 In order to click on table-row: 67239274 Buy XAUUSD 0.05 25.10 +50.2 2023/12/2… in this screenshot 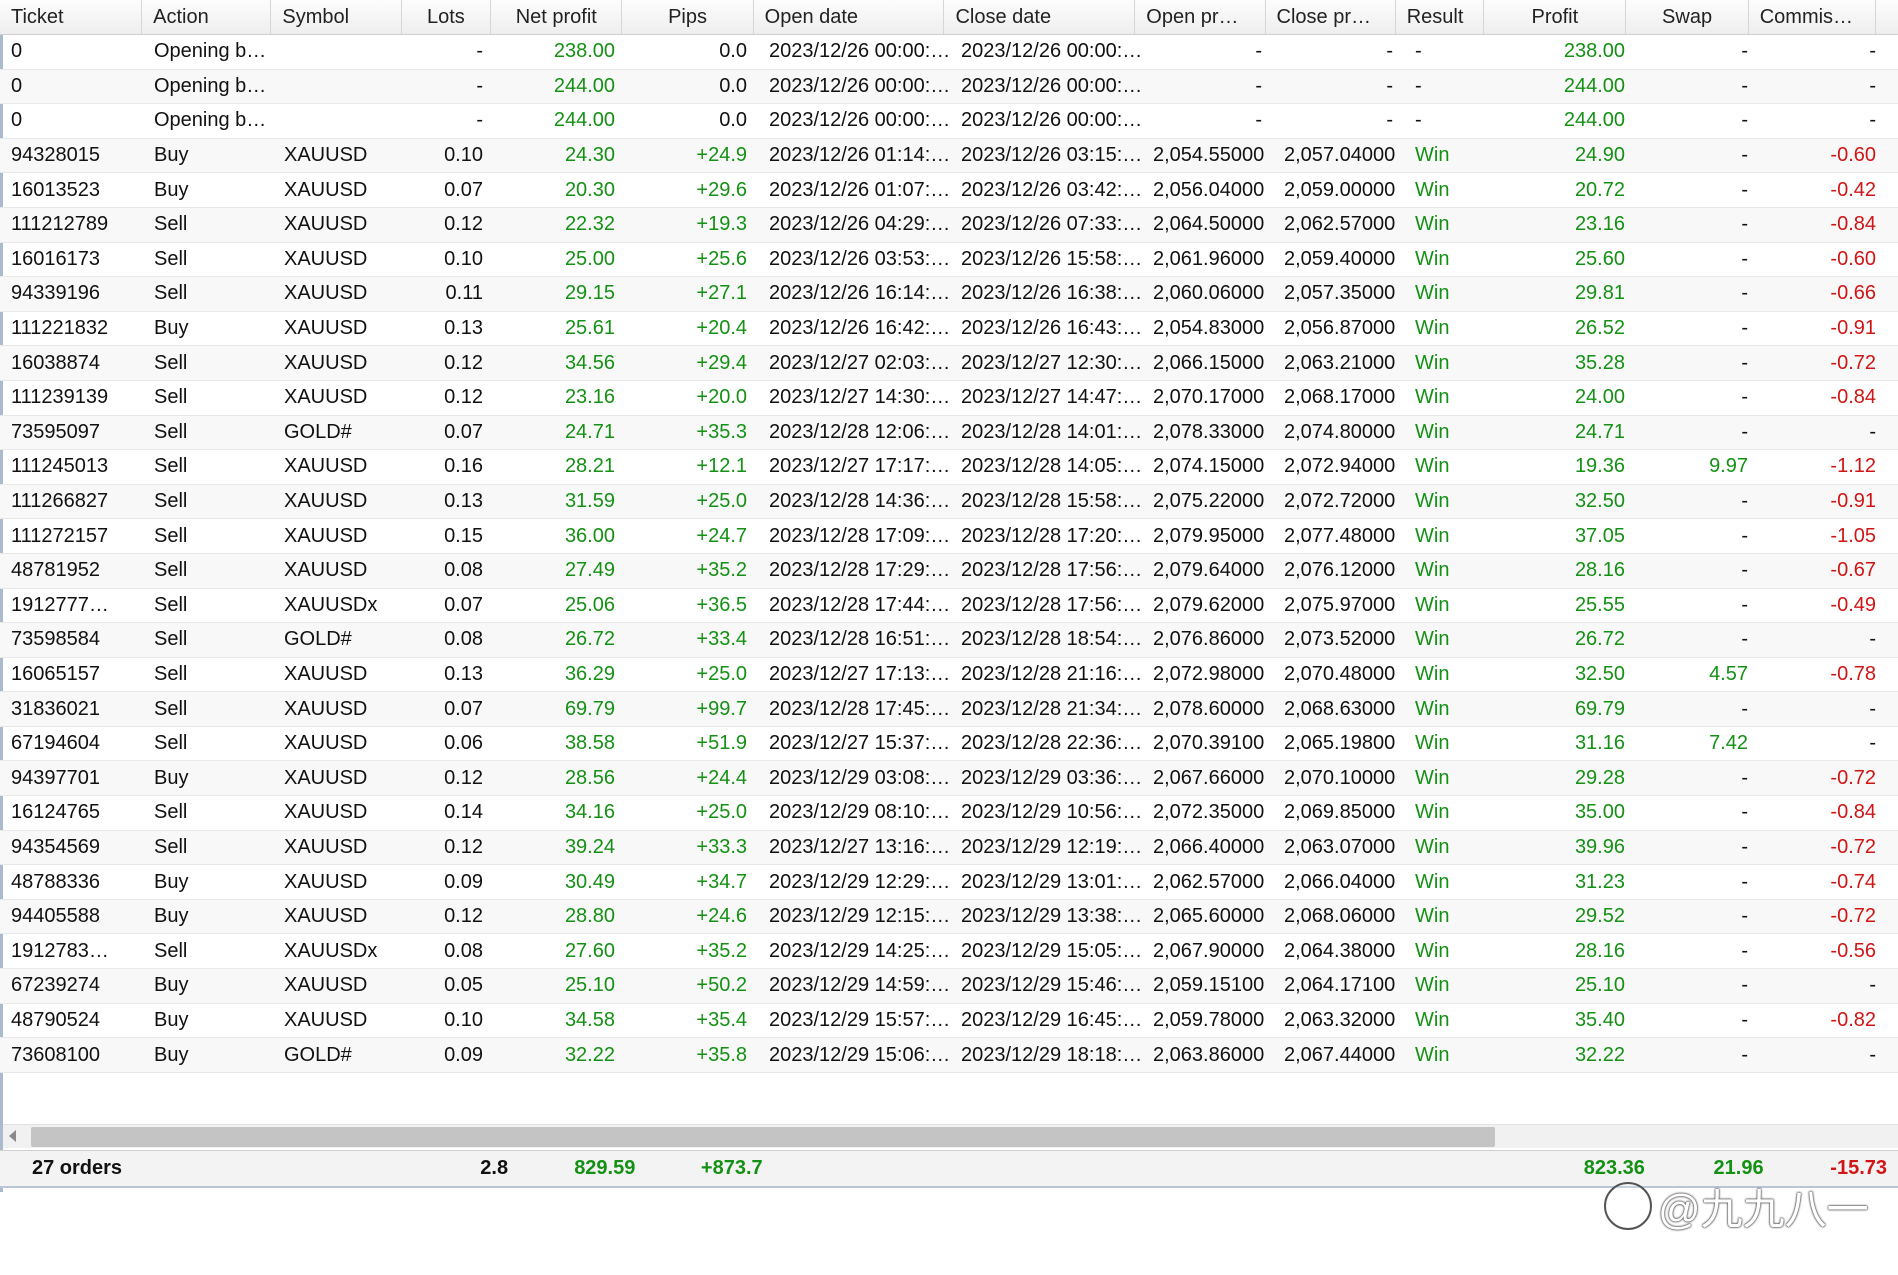, I will do `click(949, 986)`.